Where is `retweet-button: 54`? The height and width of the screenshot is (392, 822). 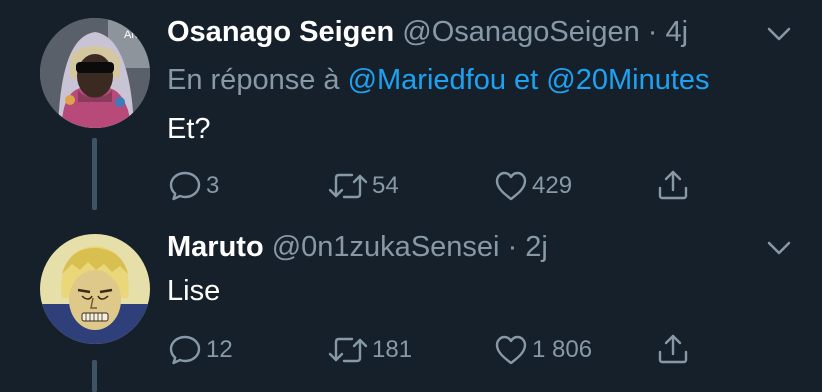
retweet-button: 54 is located at coordinates (363, 186).